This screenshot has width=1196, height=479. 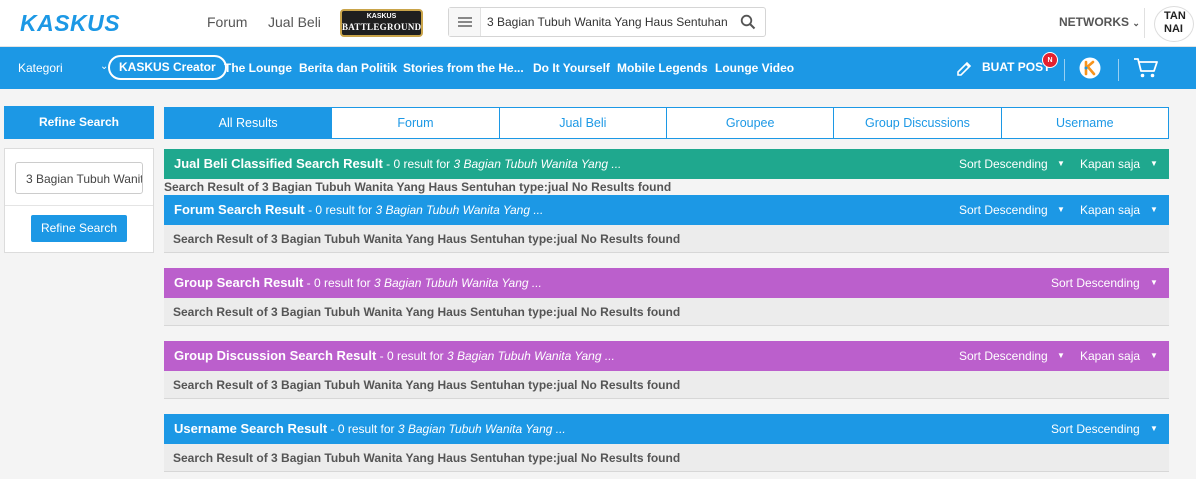 I want to click on chevron-down-icon: ⌄, so click(x=1136, y=23).